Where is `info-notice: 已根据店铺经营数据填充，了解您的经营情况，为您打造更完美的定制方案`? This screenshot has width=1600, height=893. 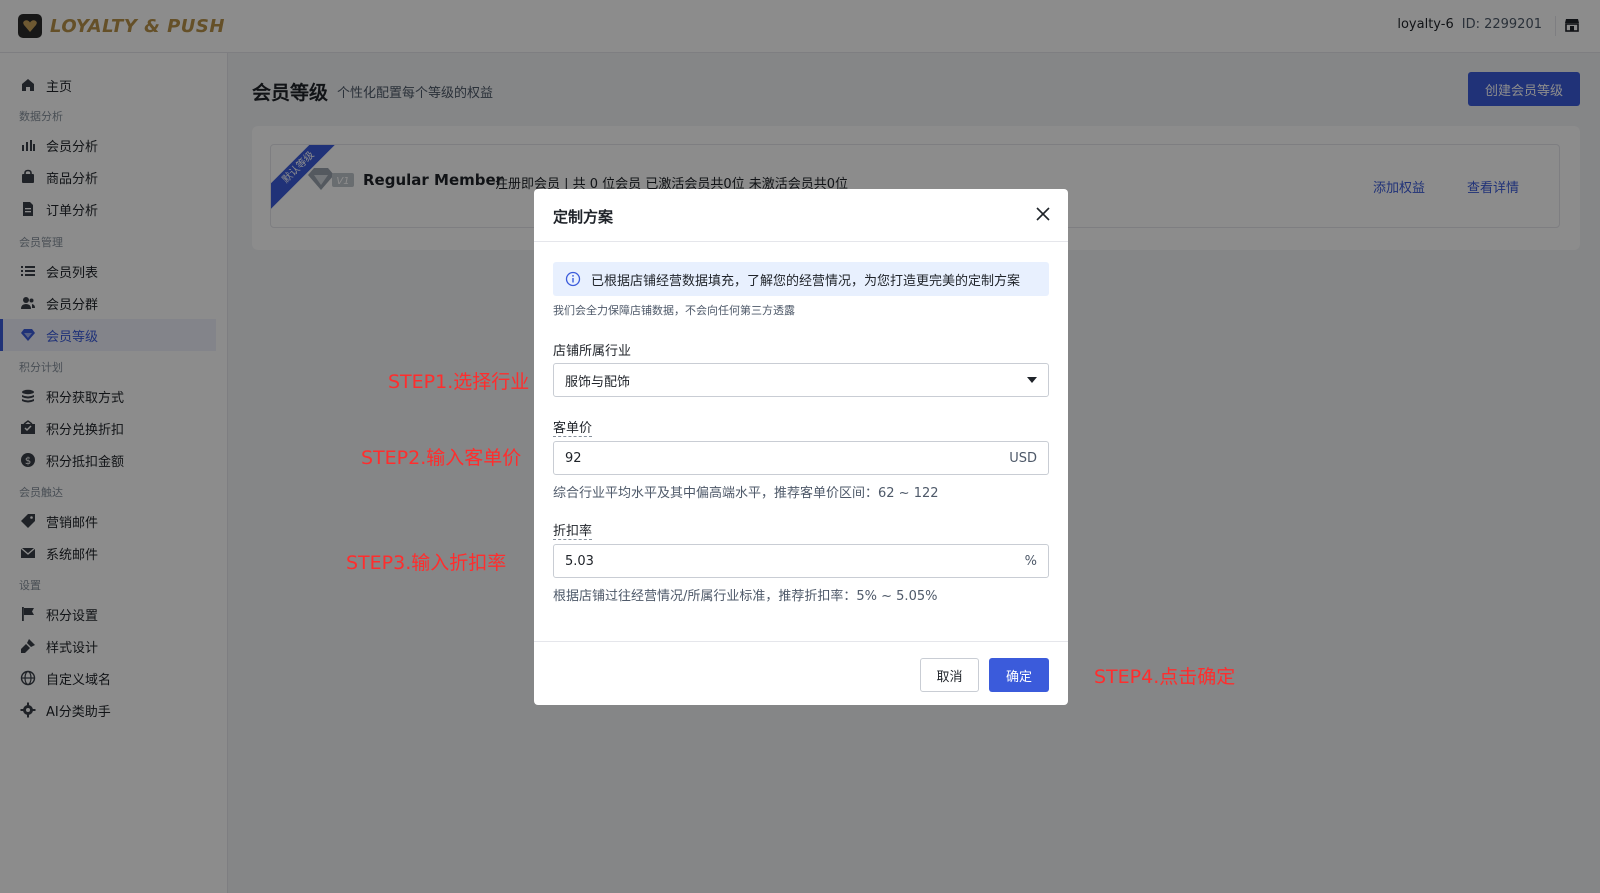 info-notice: 已根据店铺经营数据填充，了解您的经营情况，为您打造更完美的定制方案 is located at coordinates (801, 279).